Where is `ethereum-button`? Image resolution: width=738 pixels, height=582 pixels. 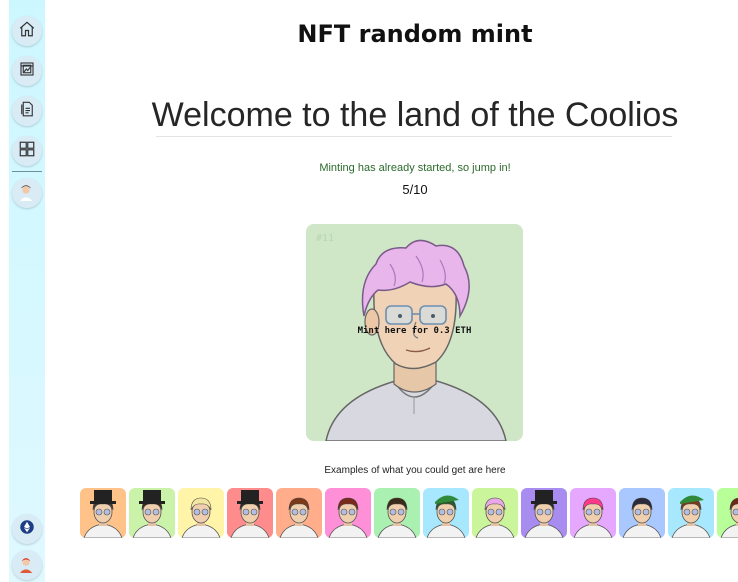 ethereum-button is located at coordinates (27, 529).